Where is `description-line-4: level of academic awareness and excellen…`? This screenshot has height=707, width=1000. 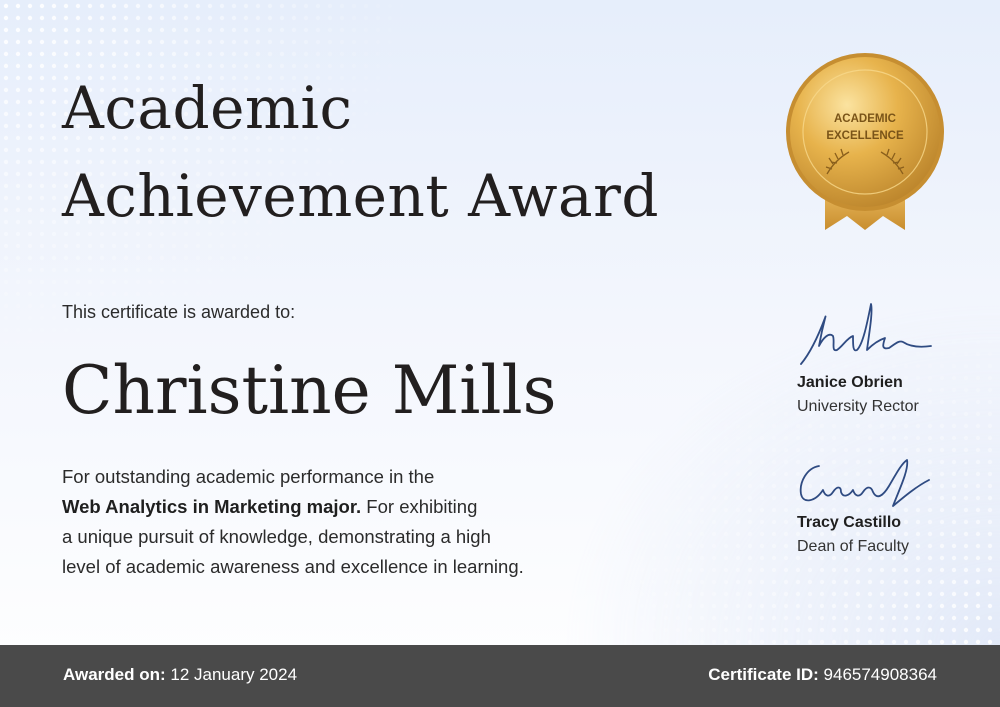 description-line-4: level of academic awareness and excellen… is located at coordinates (293, 566).